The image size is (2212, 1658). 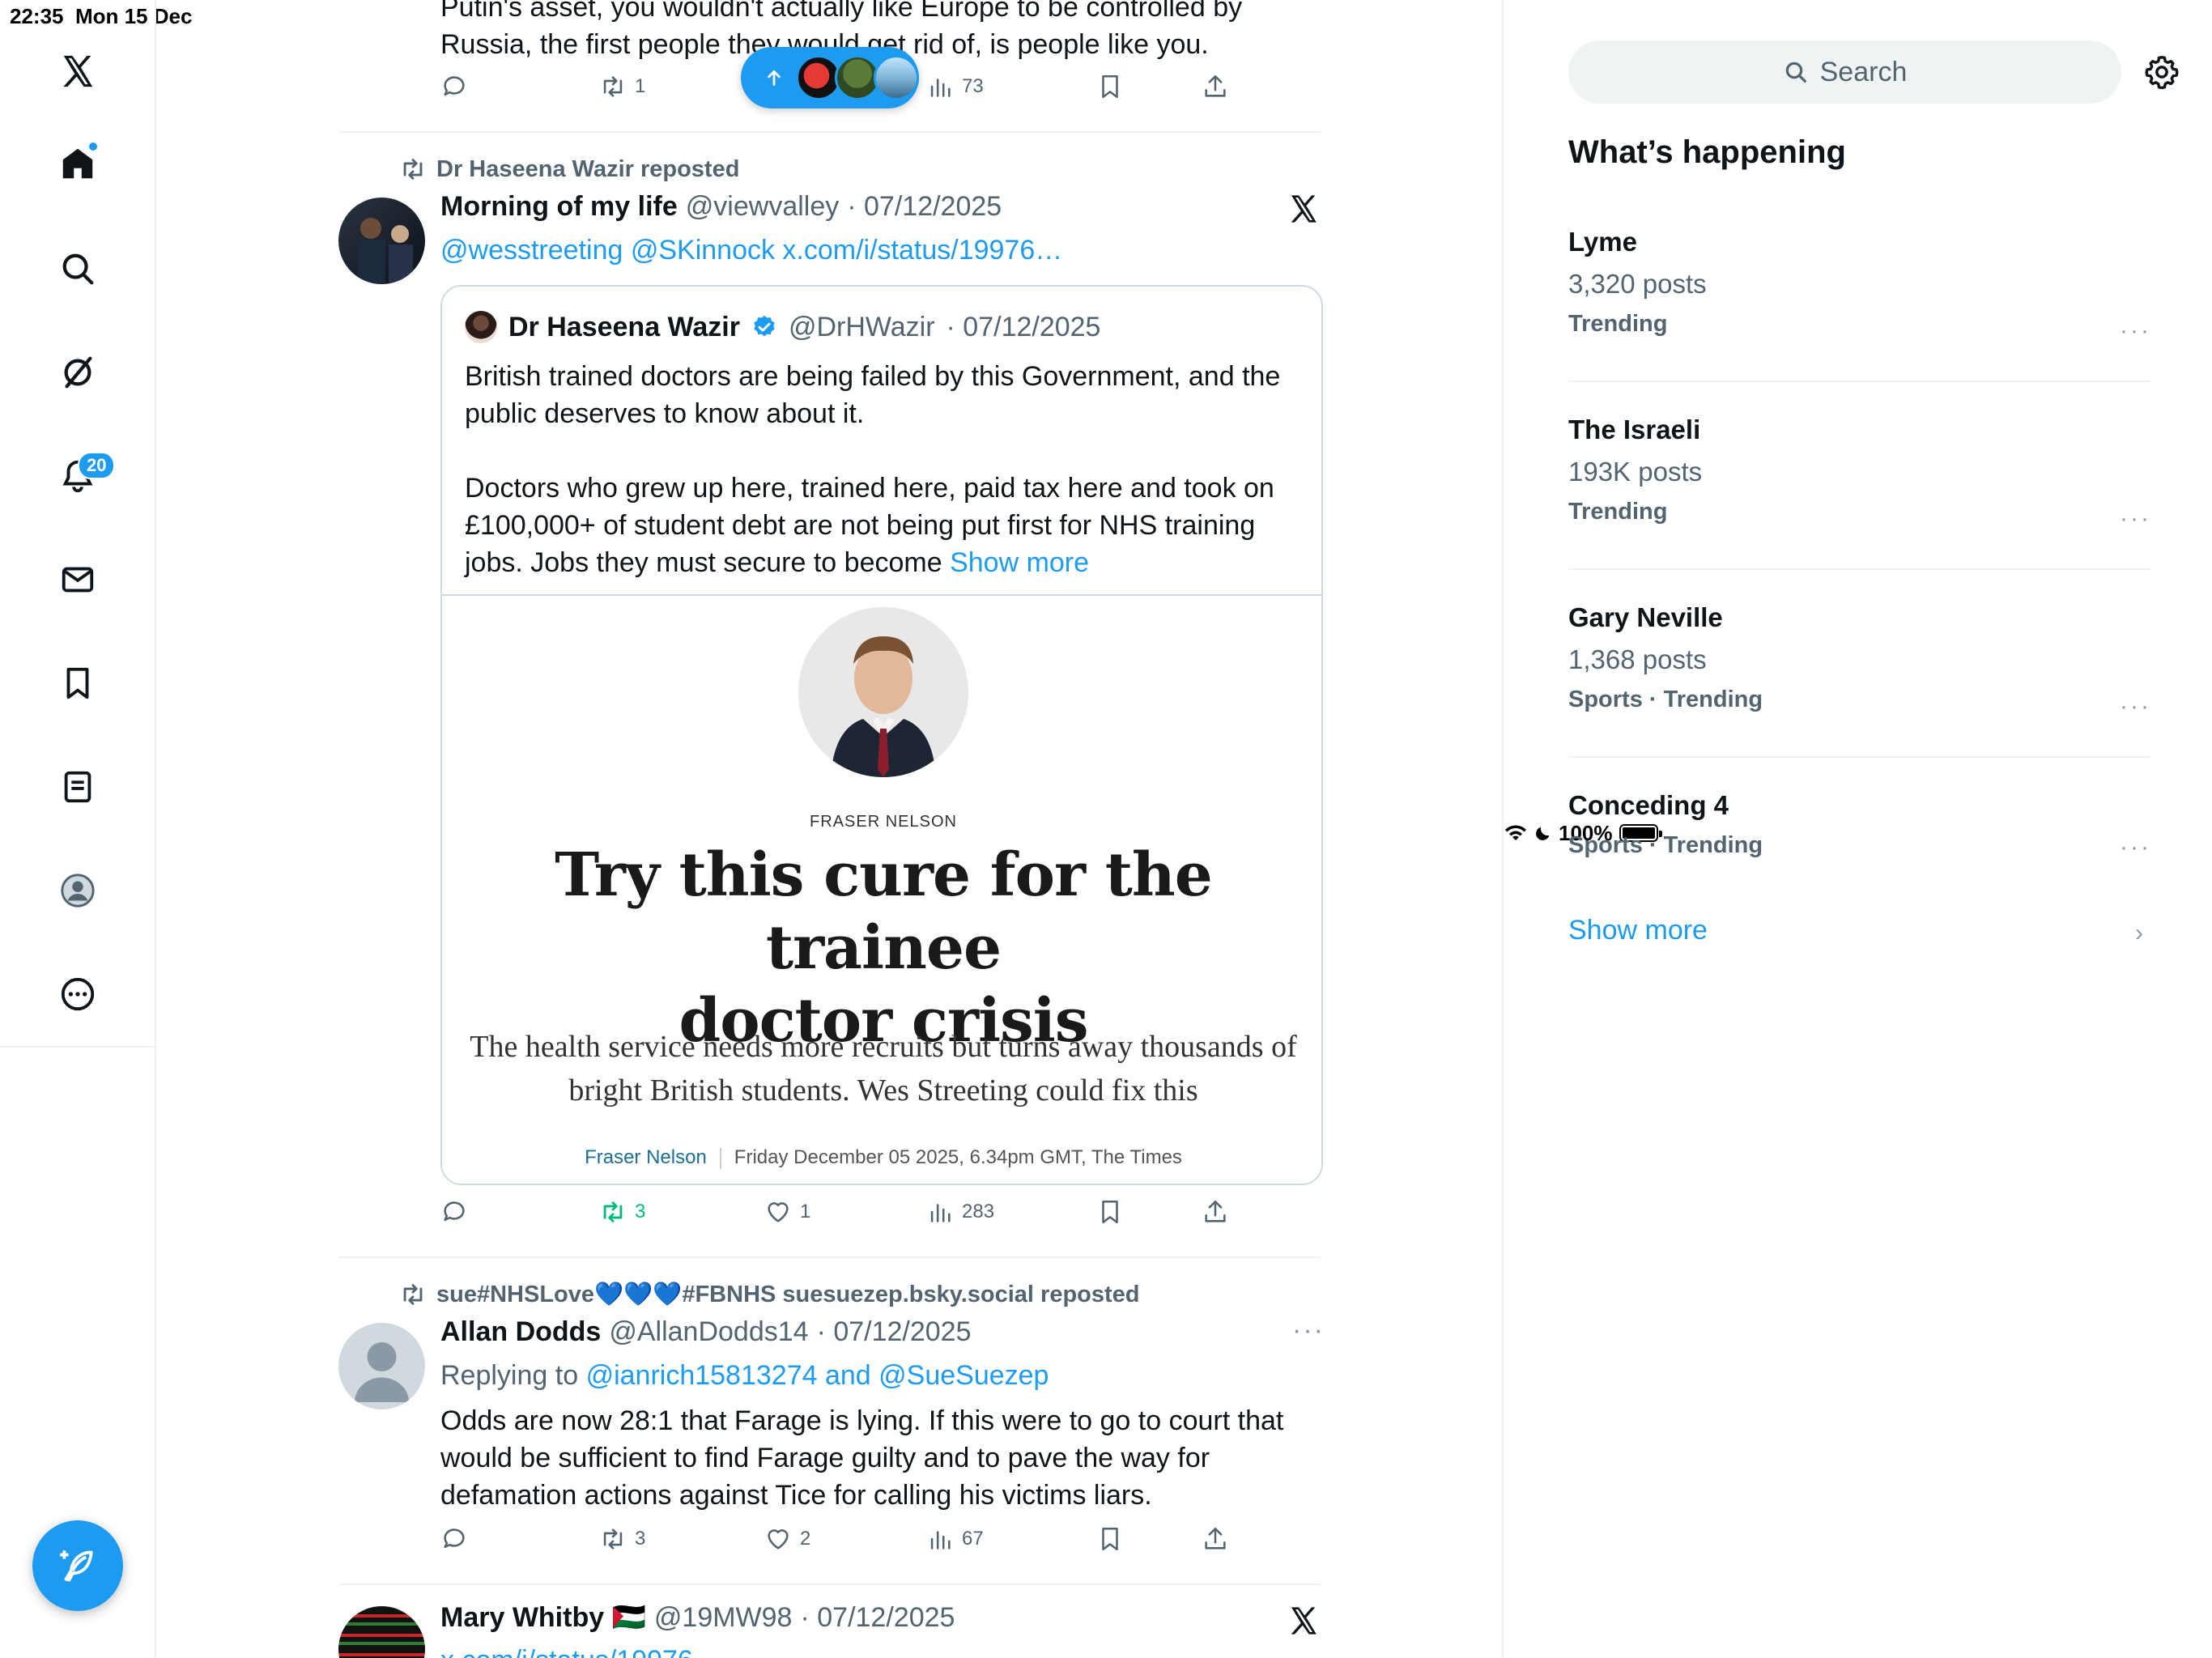 I want to click on compose-feather-icon, so click(x=76, y=1566).